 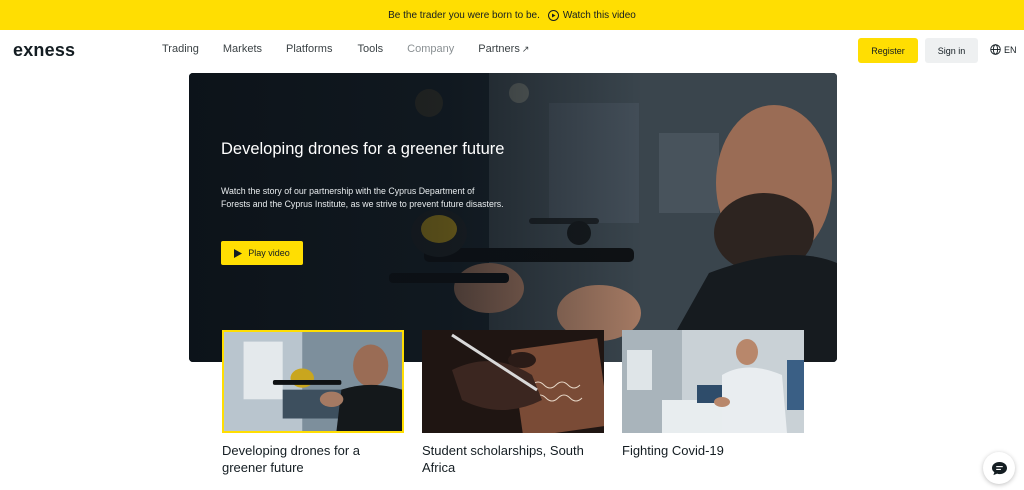 What do you see at coordinates (513, 459) in the screenshot?
I see `story-title: Student scholarships, South Africa` at bounding box center [513, 459].